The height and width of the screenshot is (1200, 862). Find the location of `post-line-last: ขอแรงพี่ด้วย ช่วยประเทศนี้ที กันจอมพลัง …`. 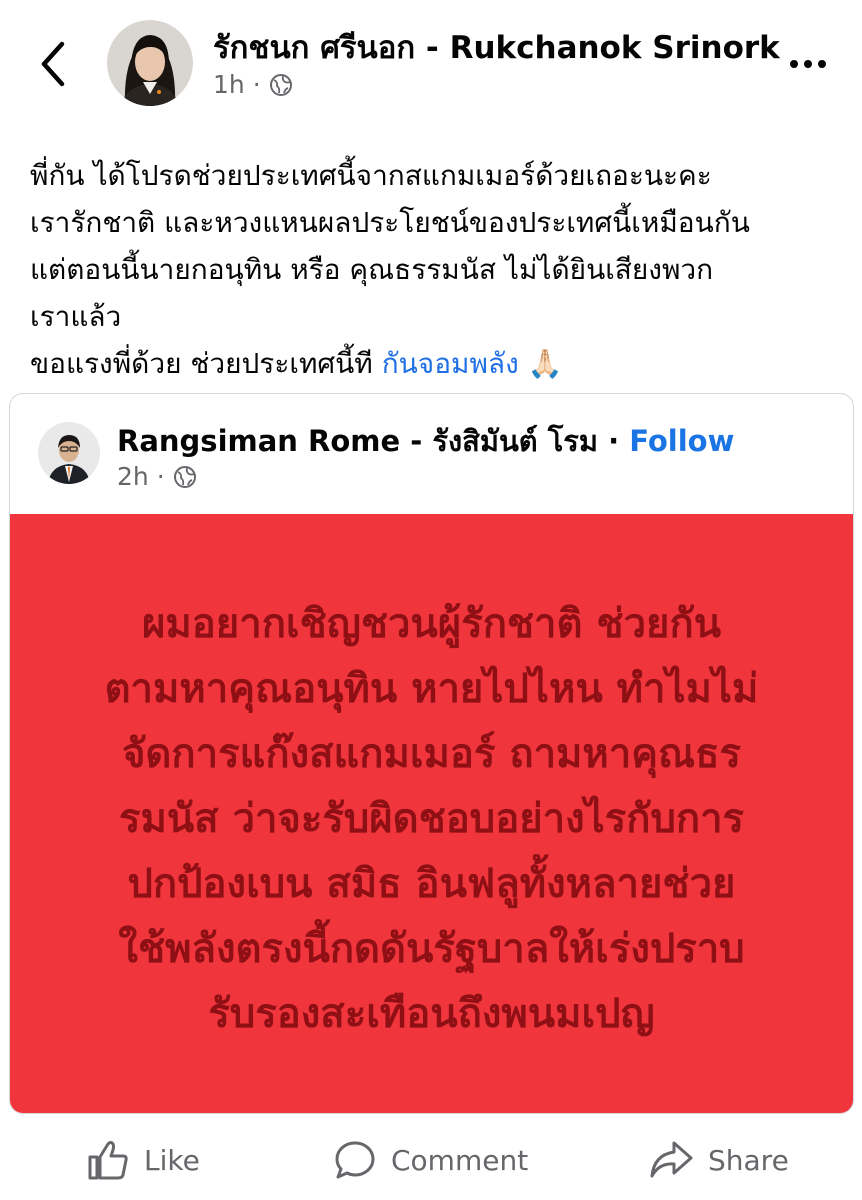

post-line-last: ขอแรงพี่ด้วย ช่วยประเทศนี้ที กันจอมพลัง … is located at coordinates (437, 363).